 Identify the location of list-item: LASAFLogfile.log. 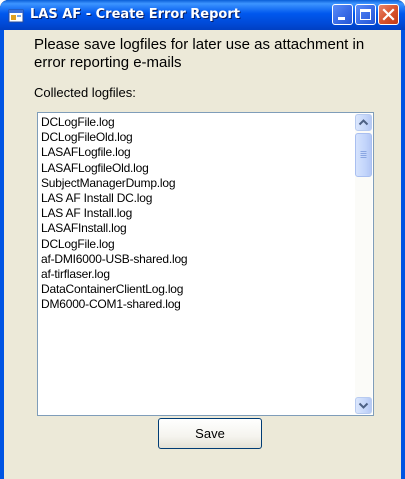
(196, 152).